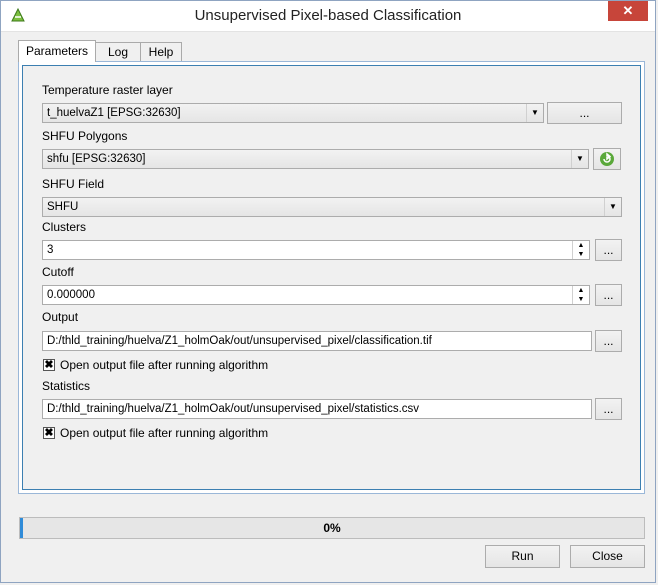 Image resolution: width=658 pixels, height=585 pixels. I want to click on close-button: Close, so click(607, 556).